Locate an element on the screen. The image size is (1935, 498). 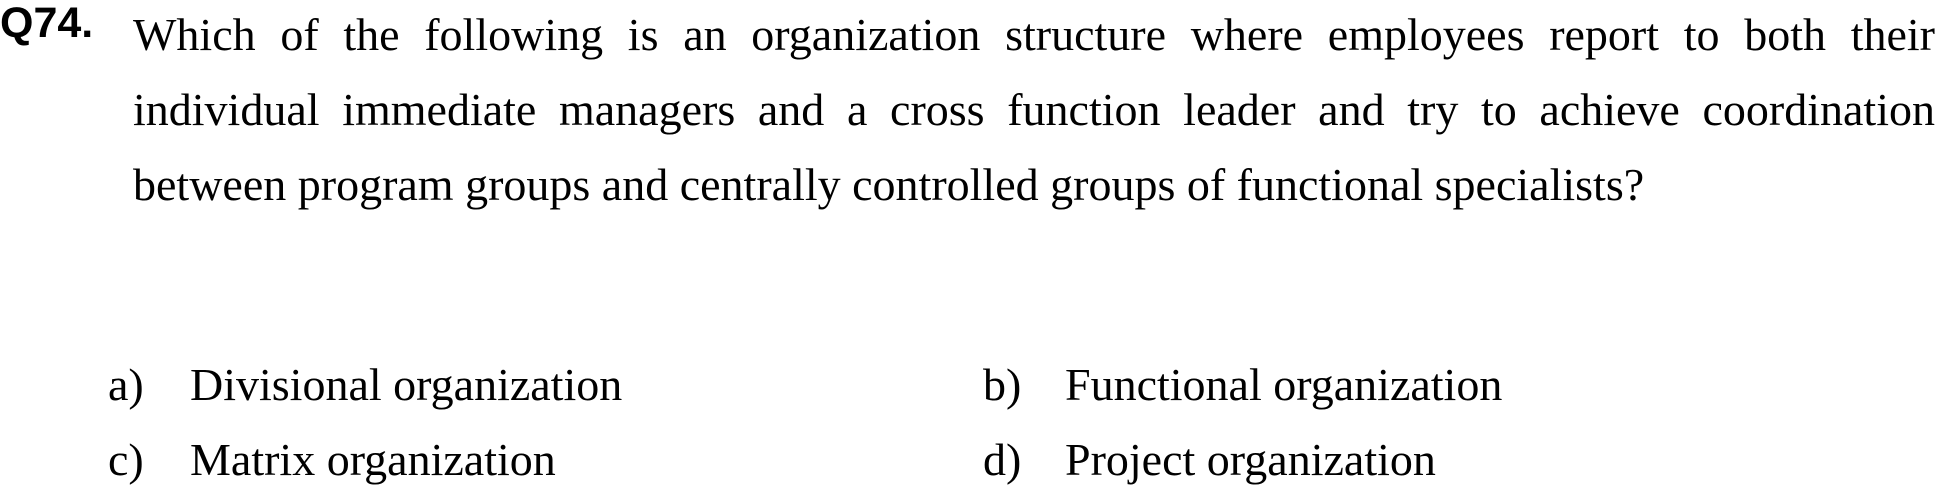
option-a-text: Divisional organization is located at coordinates (406, 384).